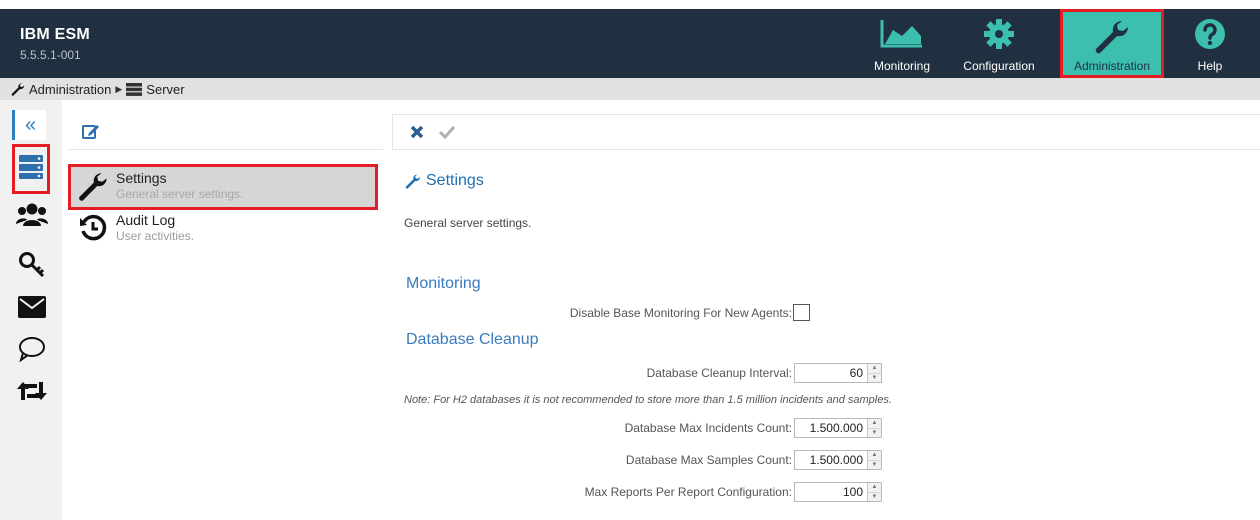 Image resolution: width=1260 pixels, height=520 pixels. What do you see at coordinates (141, 178) in the screenshot?
I see `tree-item-title: Settings` at bounding box center [141, 178].